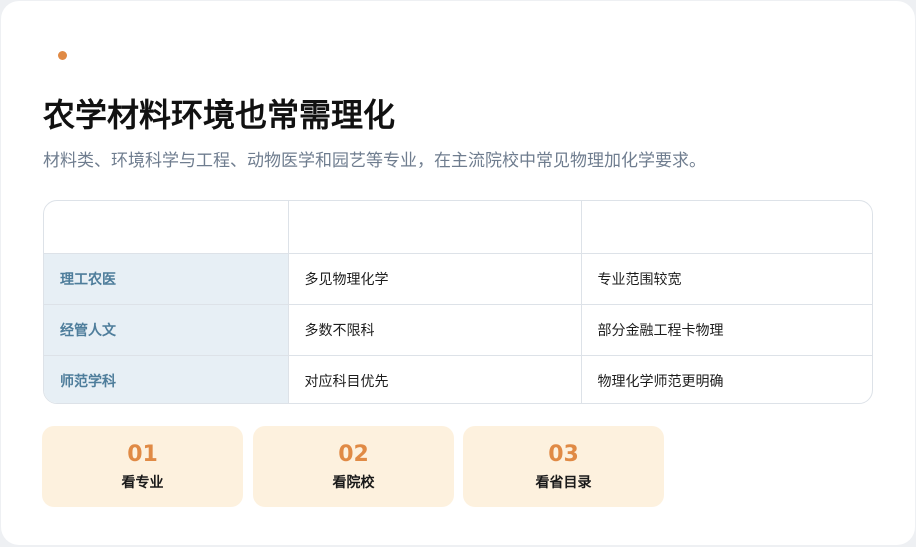 This screenshot has width=916, height=547. Describe the element at coordinates (353, 454) in the screenshot. I see `step-number: 02` at that location.